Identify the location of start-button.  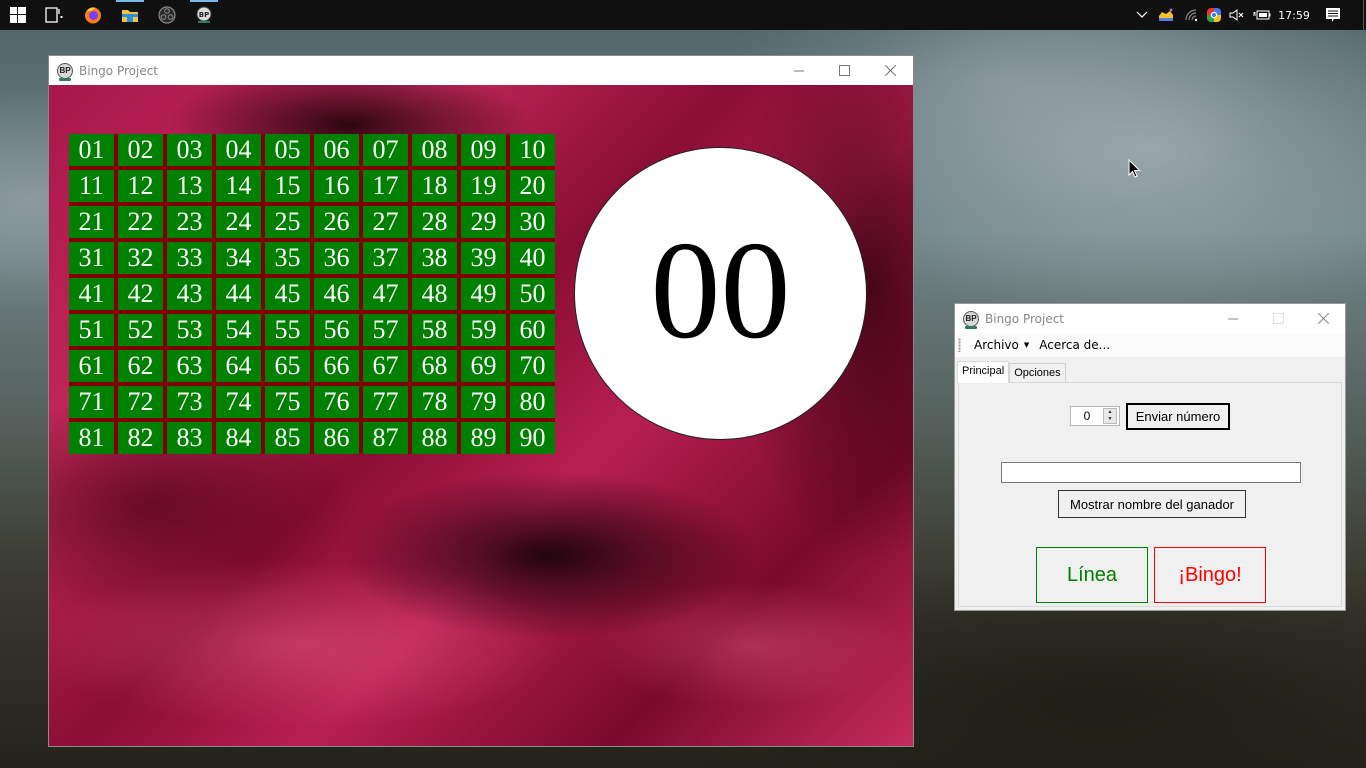
(18, 15).